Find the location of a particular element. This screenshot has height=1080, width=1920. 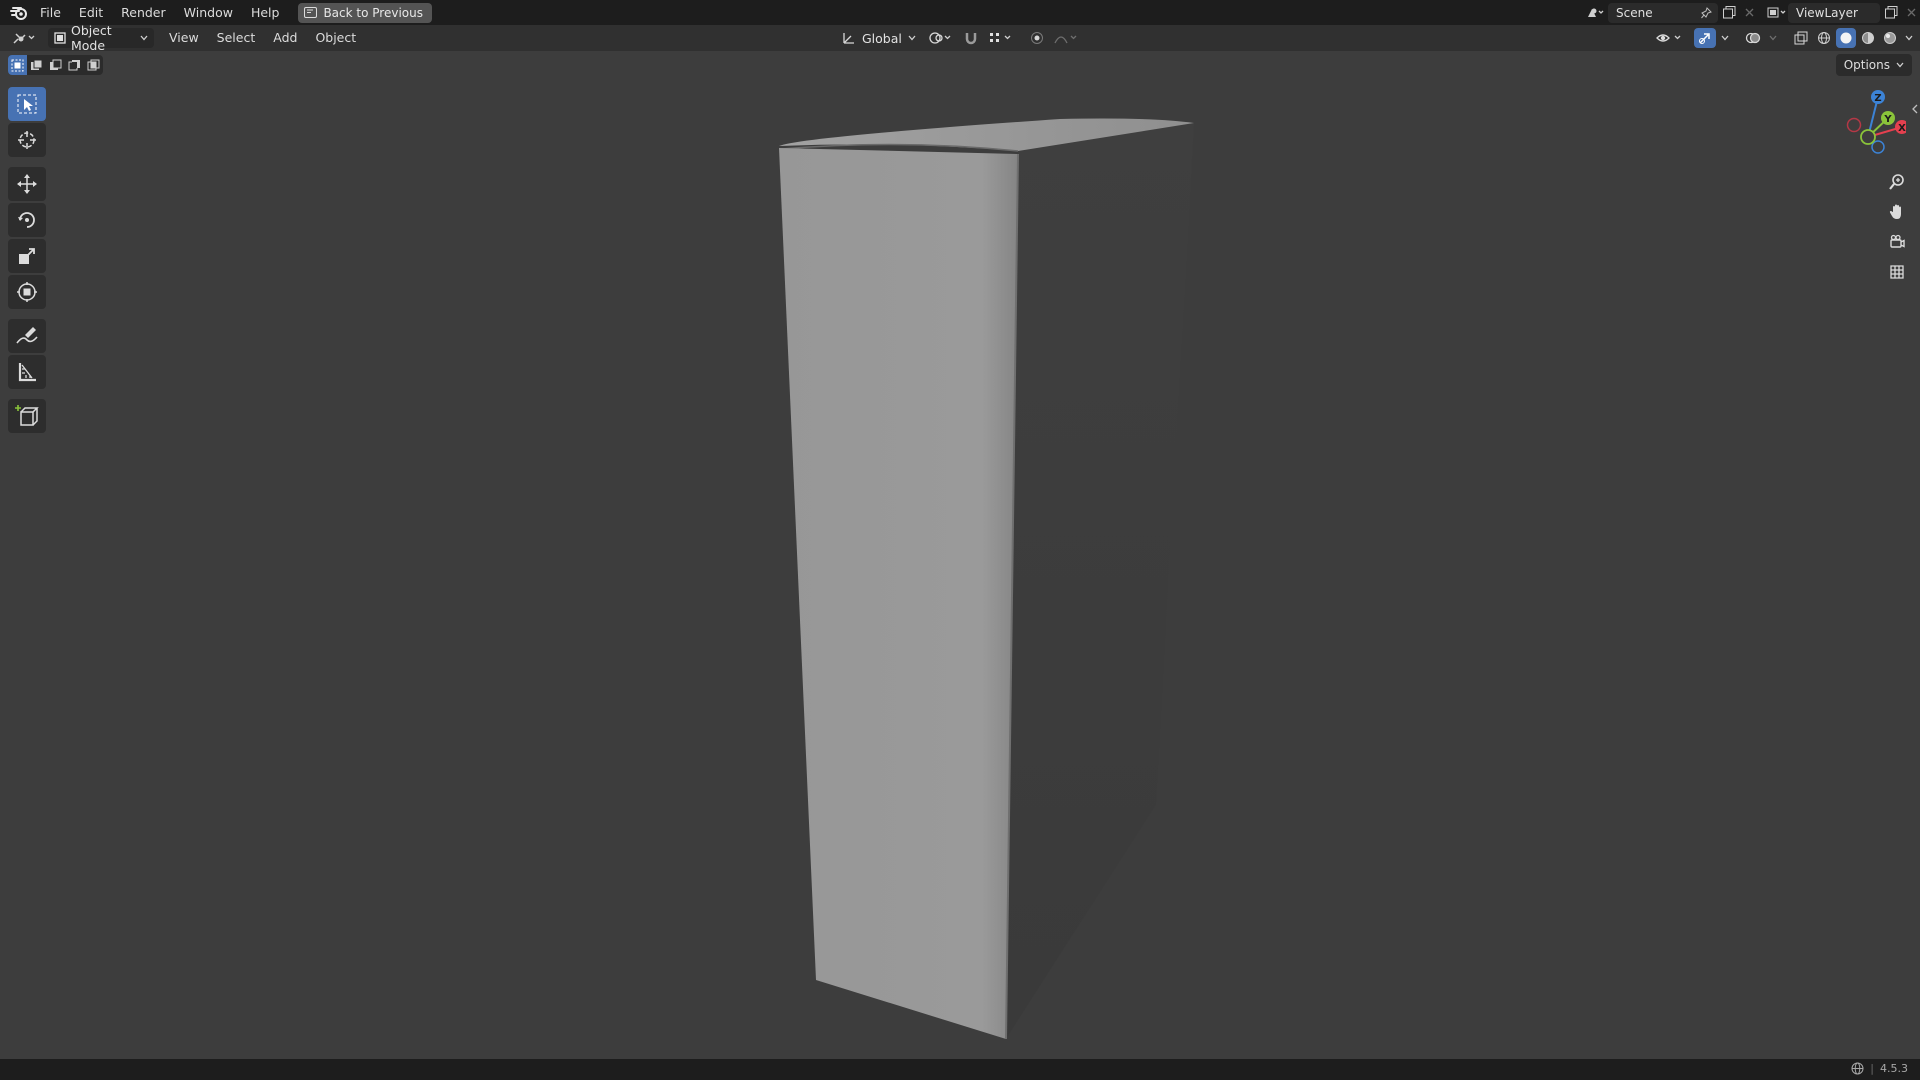

object-mode-label: Object Mode is located at coordinates (91, 38).